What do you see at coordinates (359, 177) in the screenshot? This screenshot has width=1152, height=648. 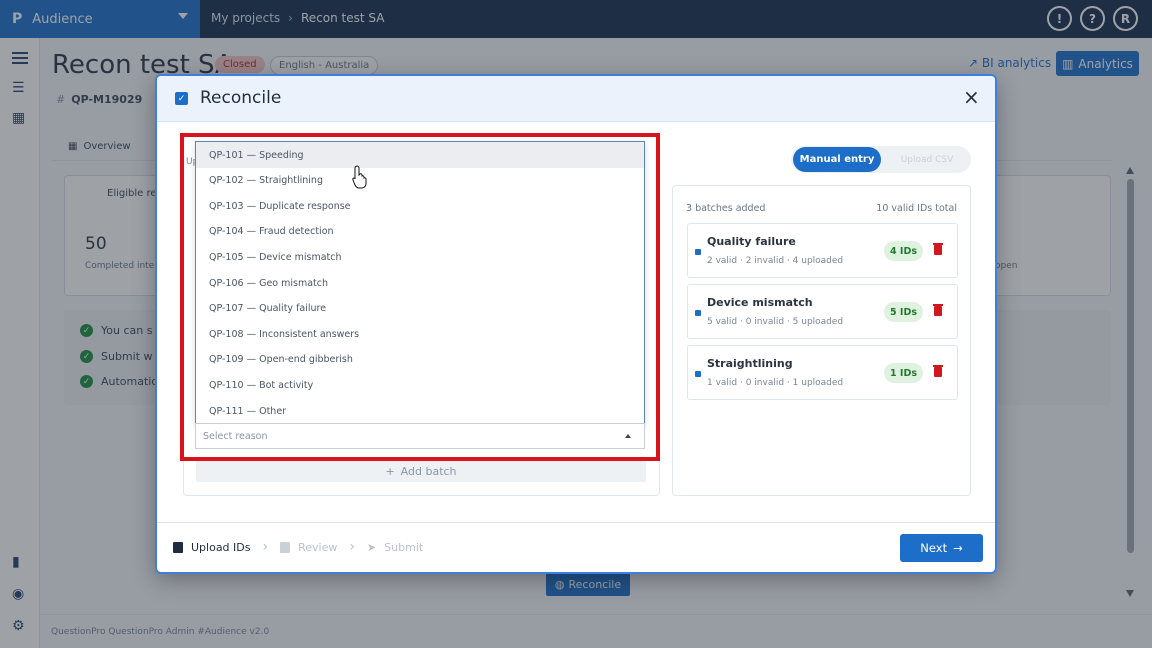 I see `hand-cursor-icon` at bounding box center [359, 177].